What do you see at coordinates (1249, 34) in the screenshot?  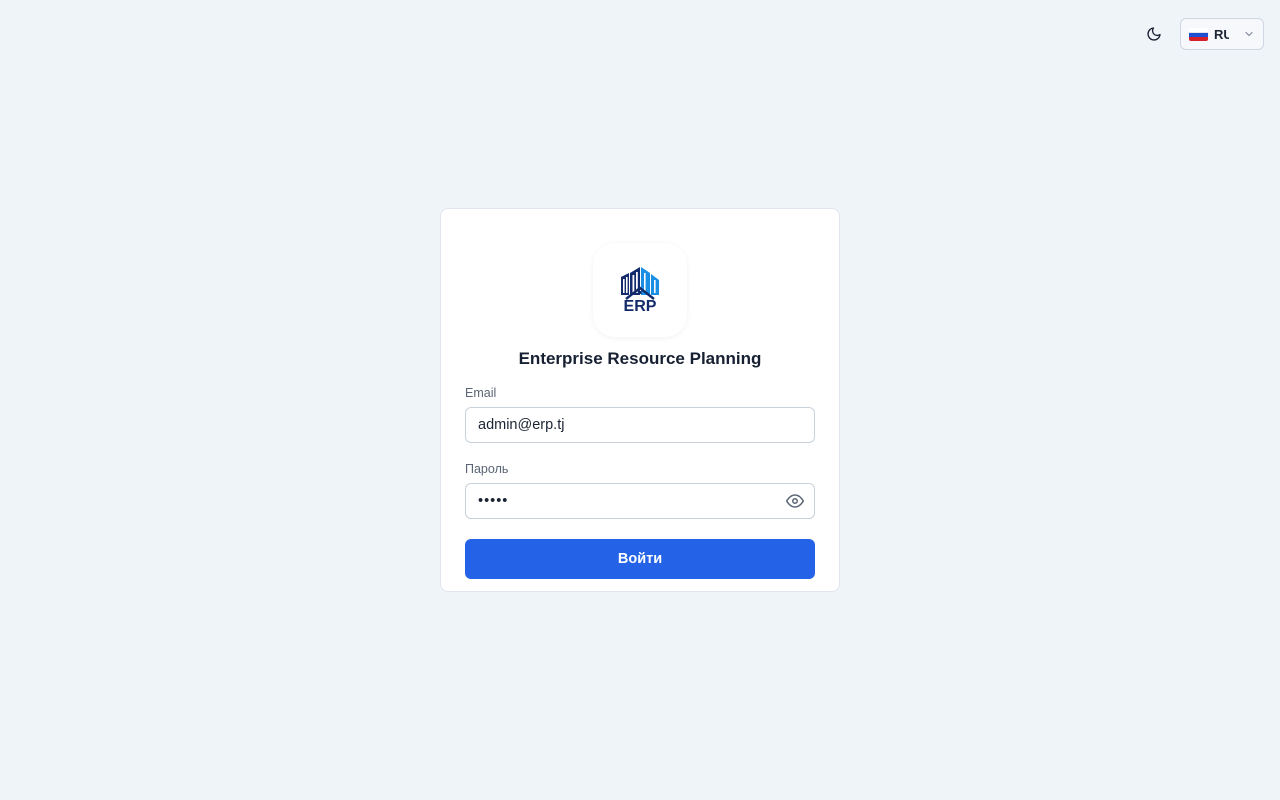 I see `chevron-down-icon` at bounding box center [1249, 34].